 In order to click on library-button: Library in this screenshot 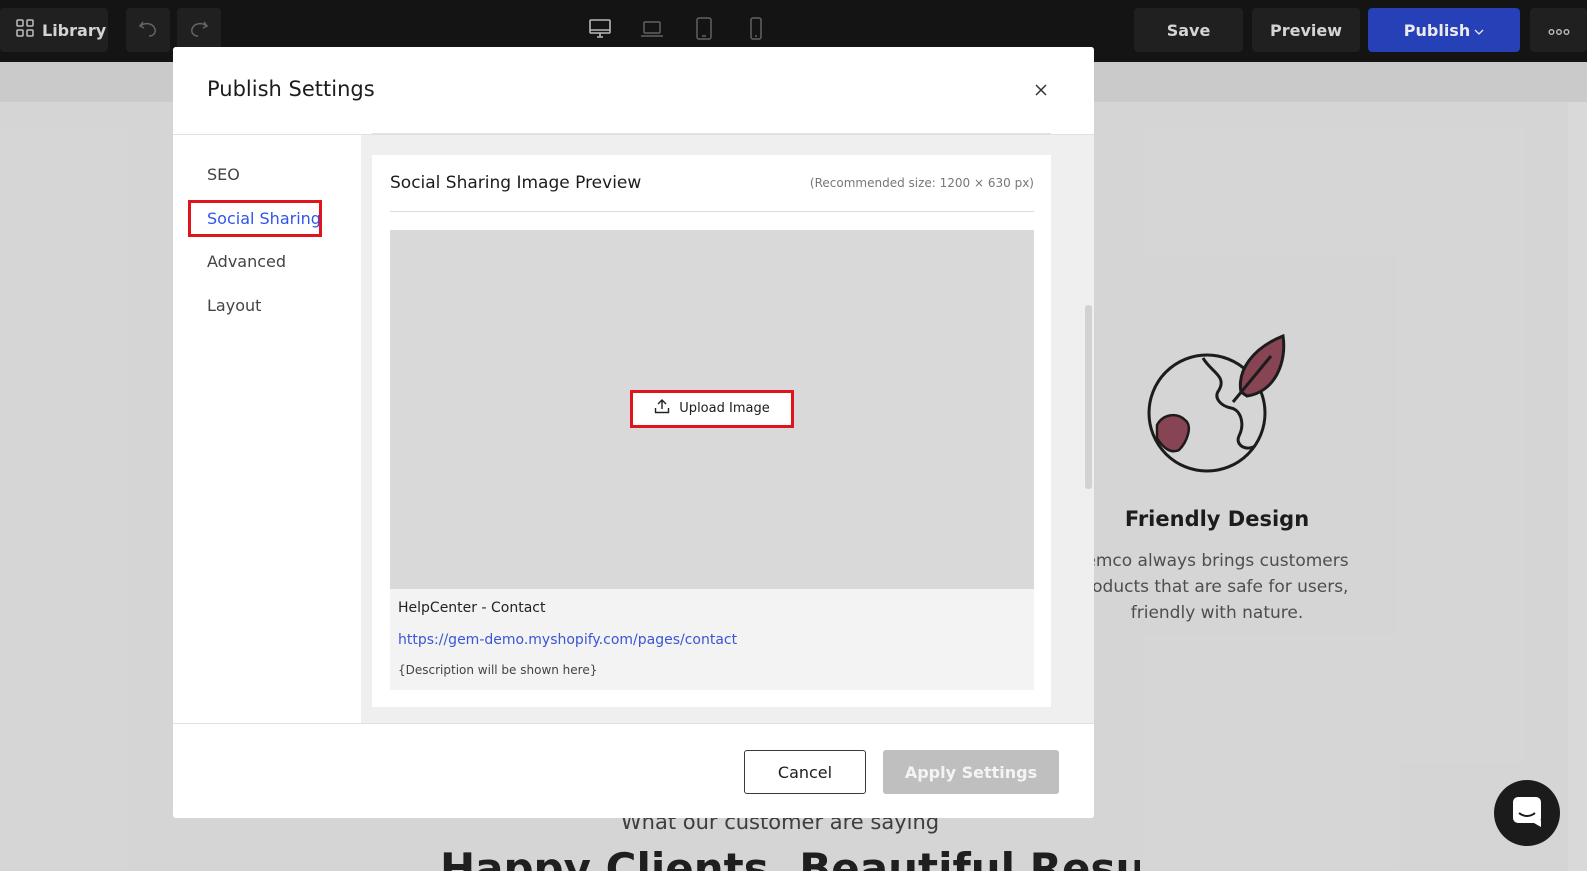, I will do `click(54, 30)`.